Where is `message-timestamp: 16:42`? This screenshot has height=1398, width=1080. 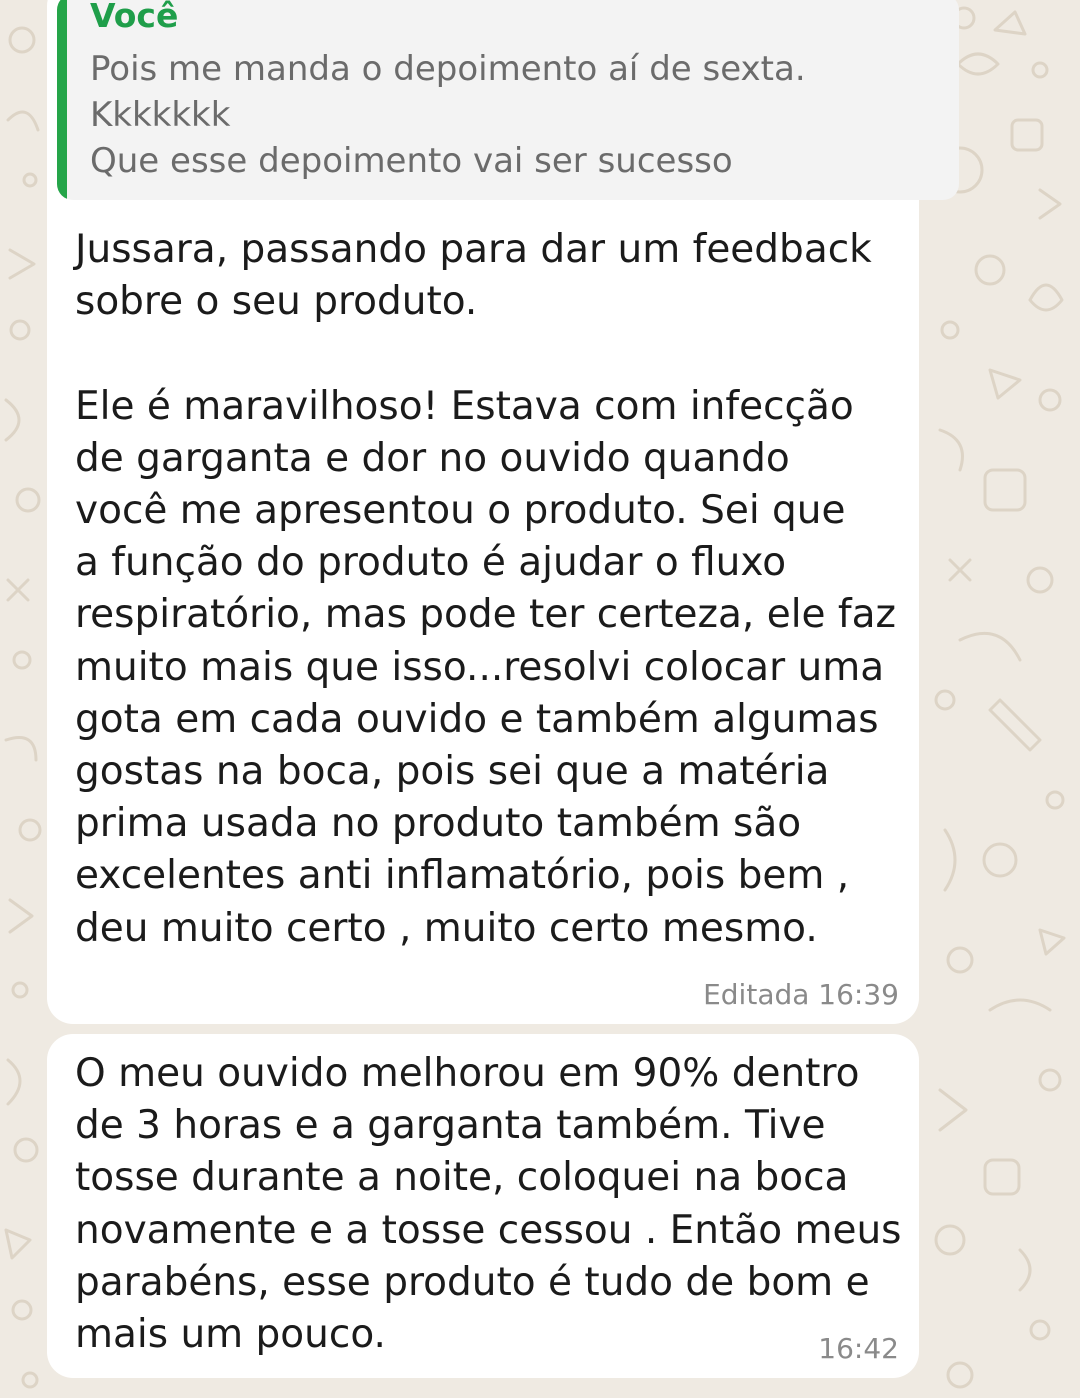
message-timestamp: 16:42 is located at coordinates (858, 1348).